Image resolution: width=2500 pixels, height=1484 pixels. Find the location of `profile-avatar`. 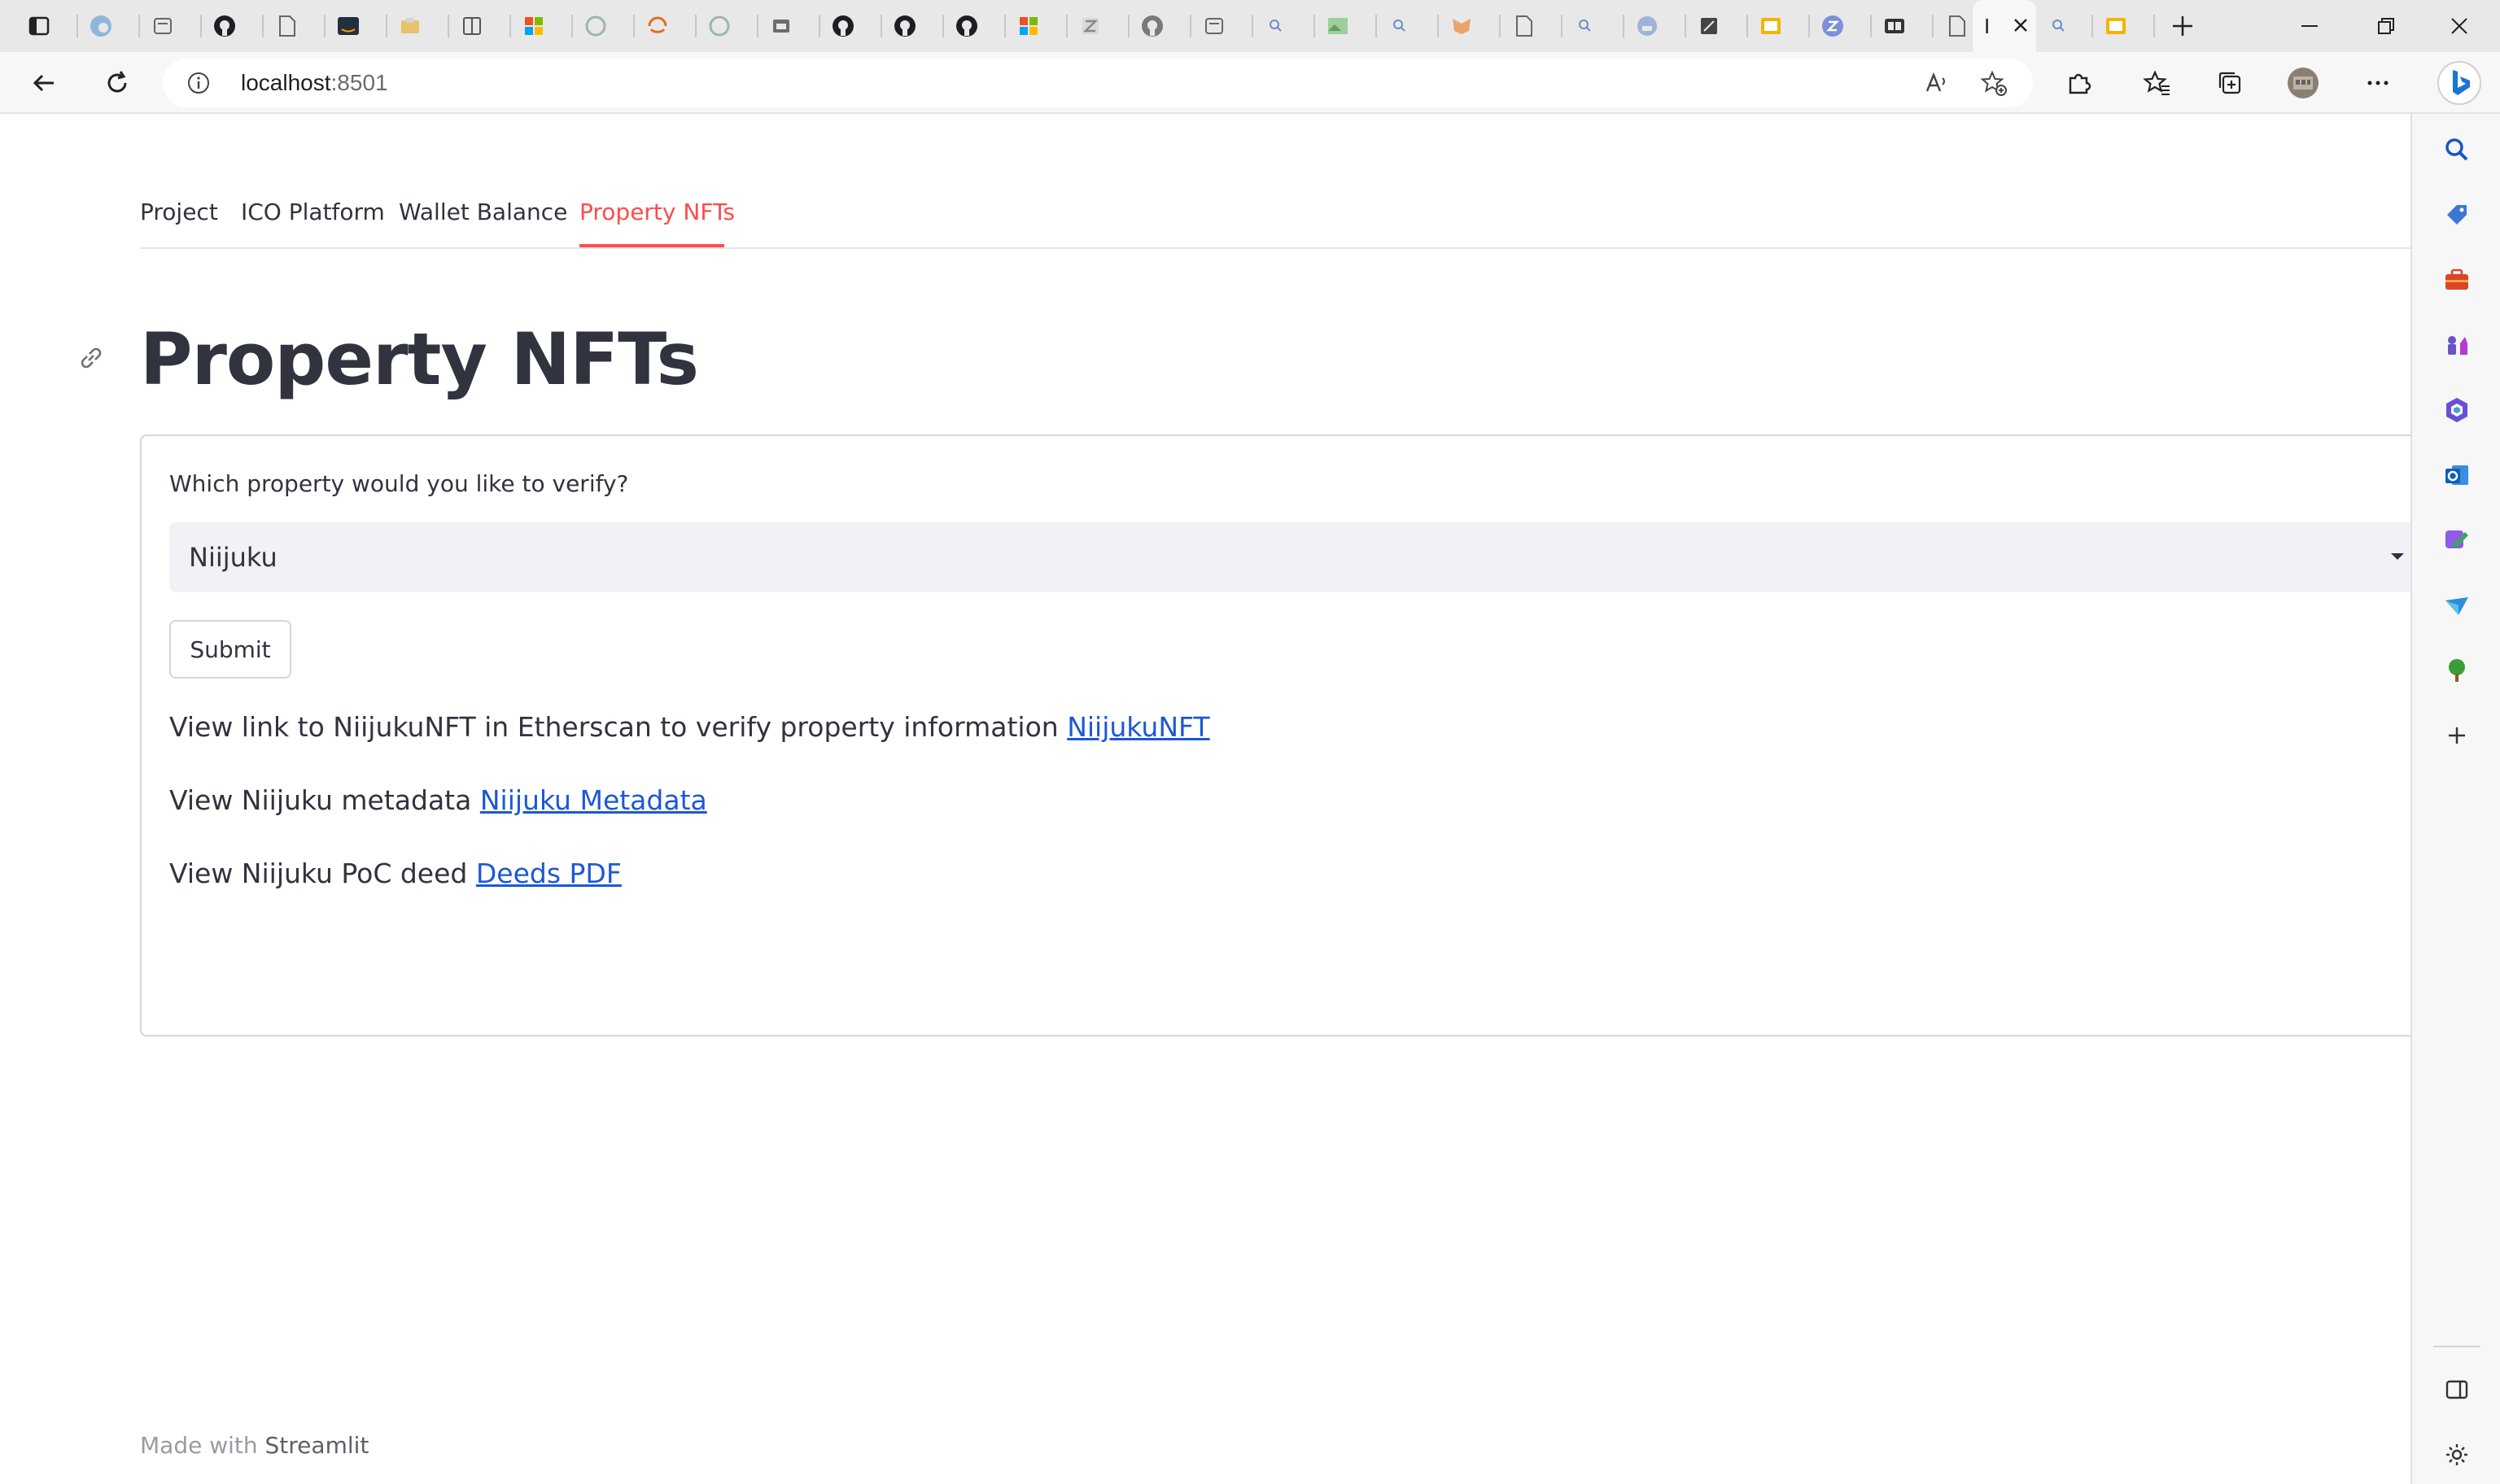

profile-avatar is located at coordinates (2303, 83).